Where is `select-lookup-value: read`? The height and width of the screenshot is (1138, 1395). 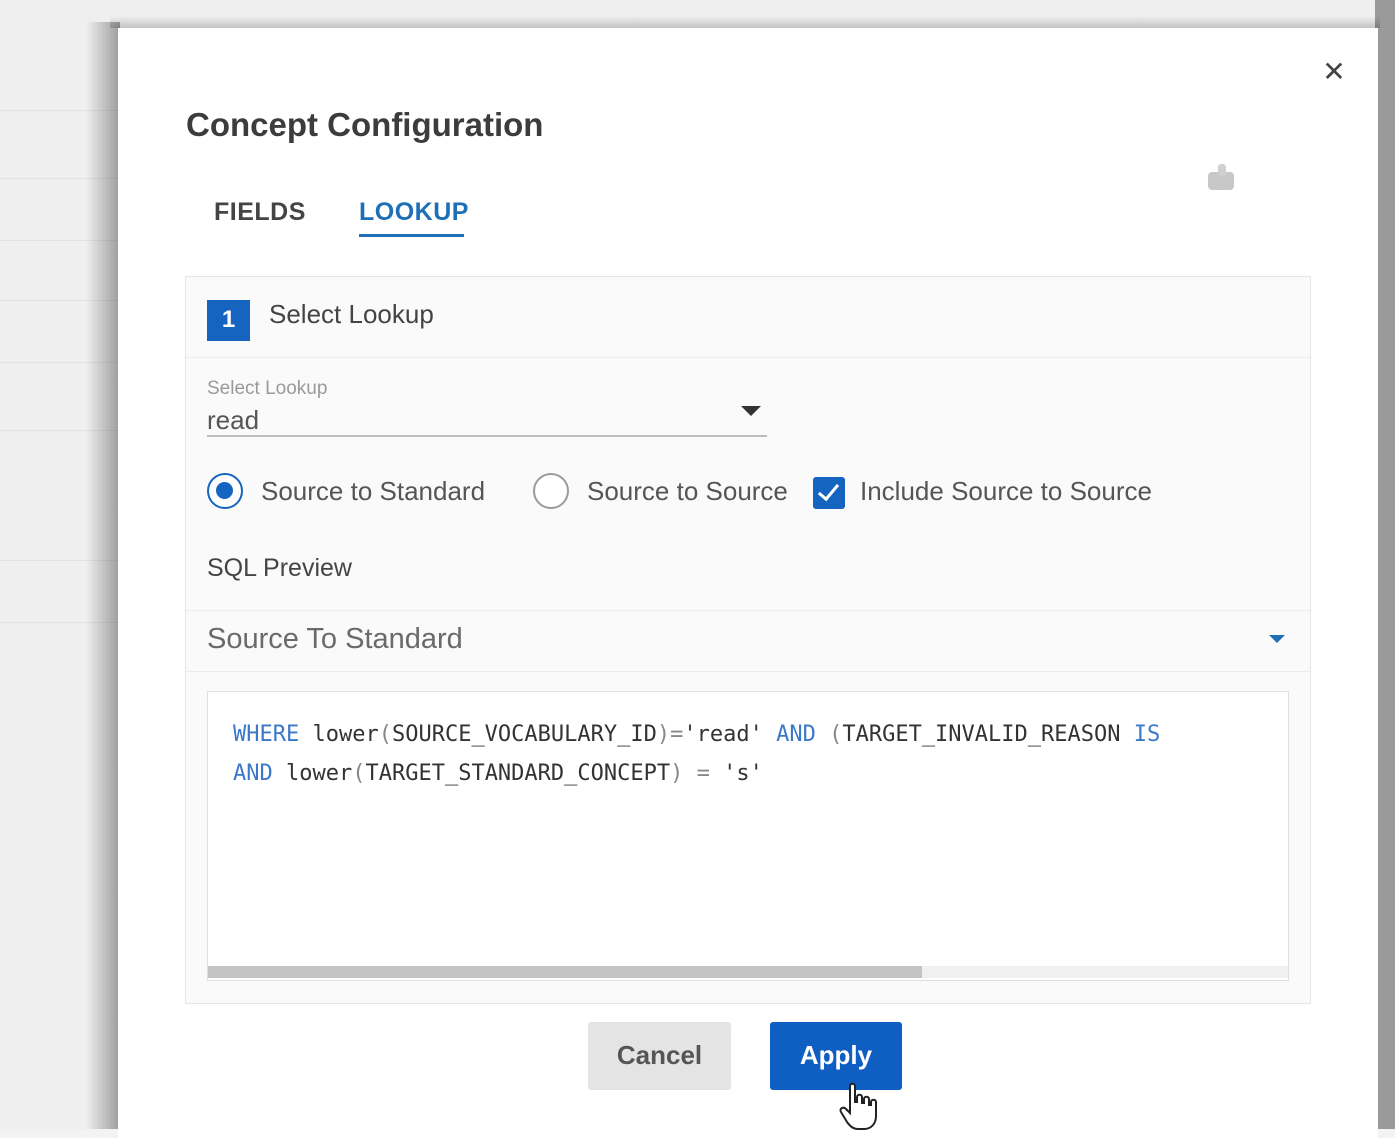
select-lookup-value: read is located at coordinates (233, 420).